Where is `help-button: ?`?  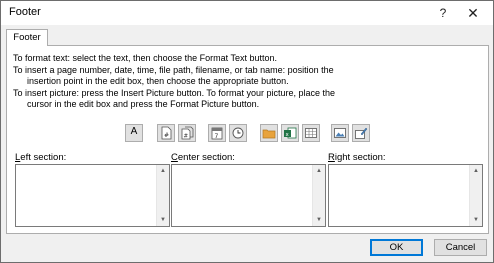
help-button: ? is located at coordinates (443, 13).